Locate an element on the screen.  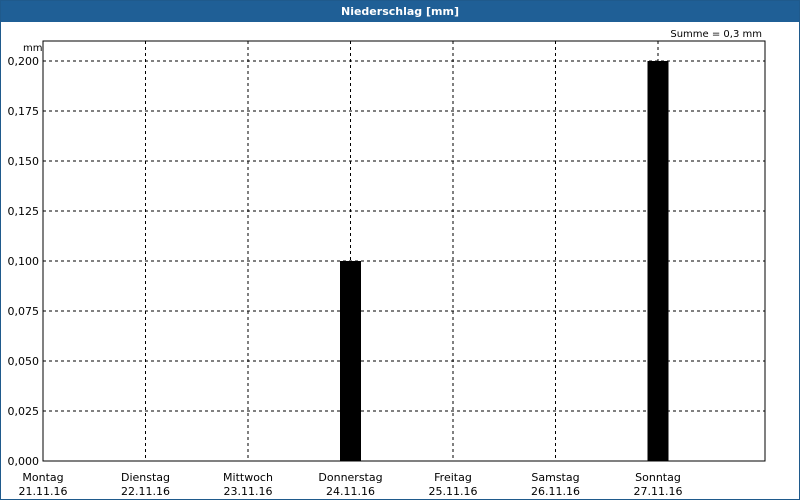
x-tick-date: 22.11.16 is located at coordinates (145, 491).